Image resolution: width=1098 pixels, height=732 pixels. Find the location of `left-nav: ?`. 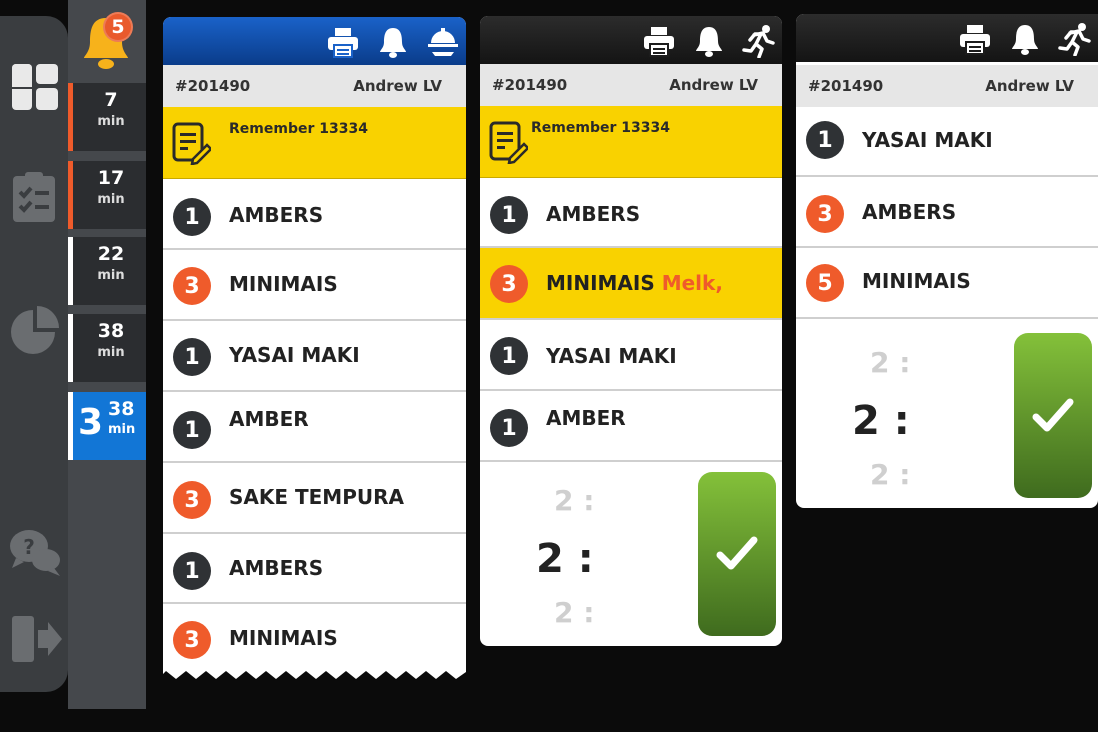

left-nav: ? is located at coordinates (34, 354).